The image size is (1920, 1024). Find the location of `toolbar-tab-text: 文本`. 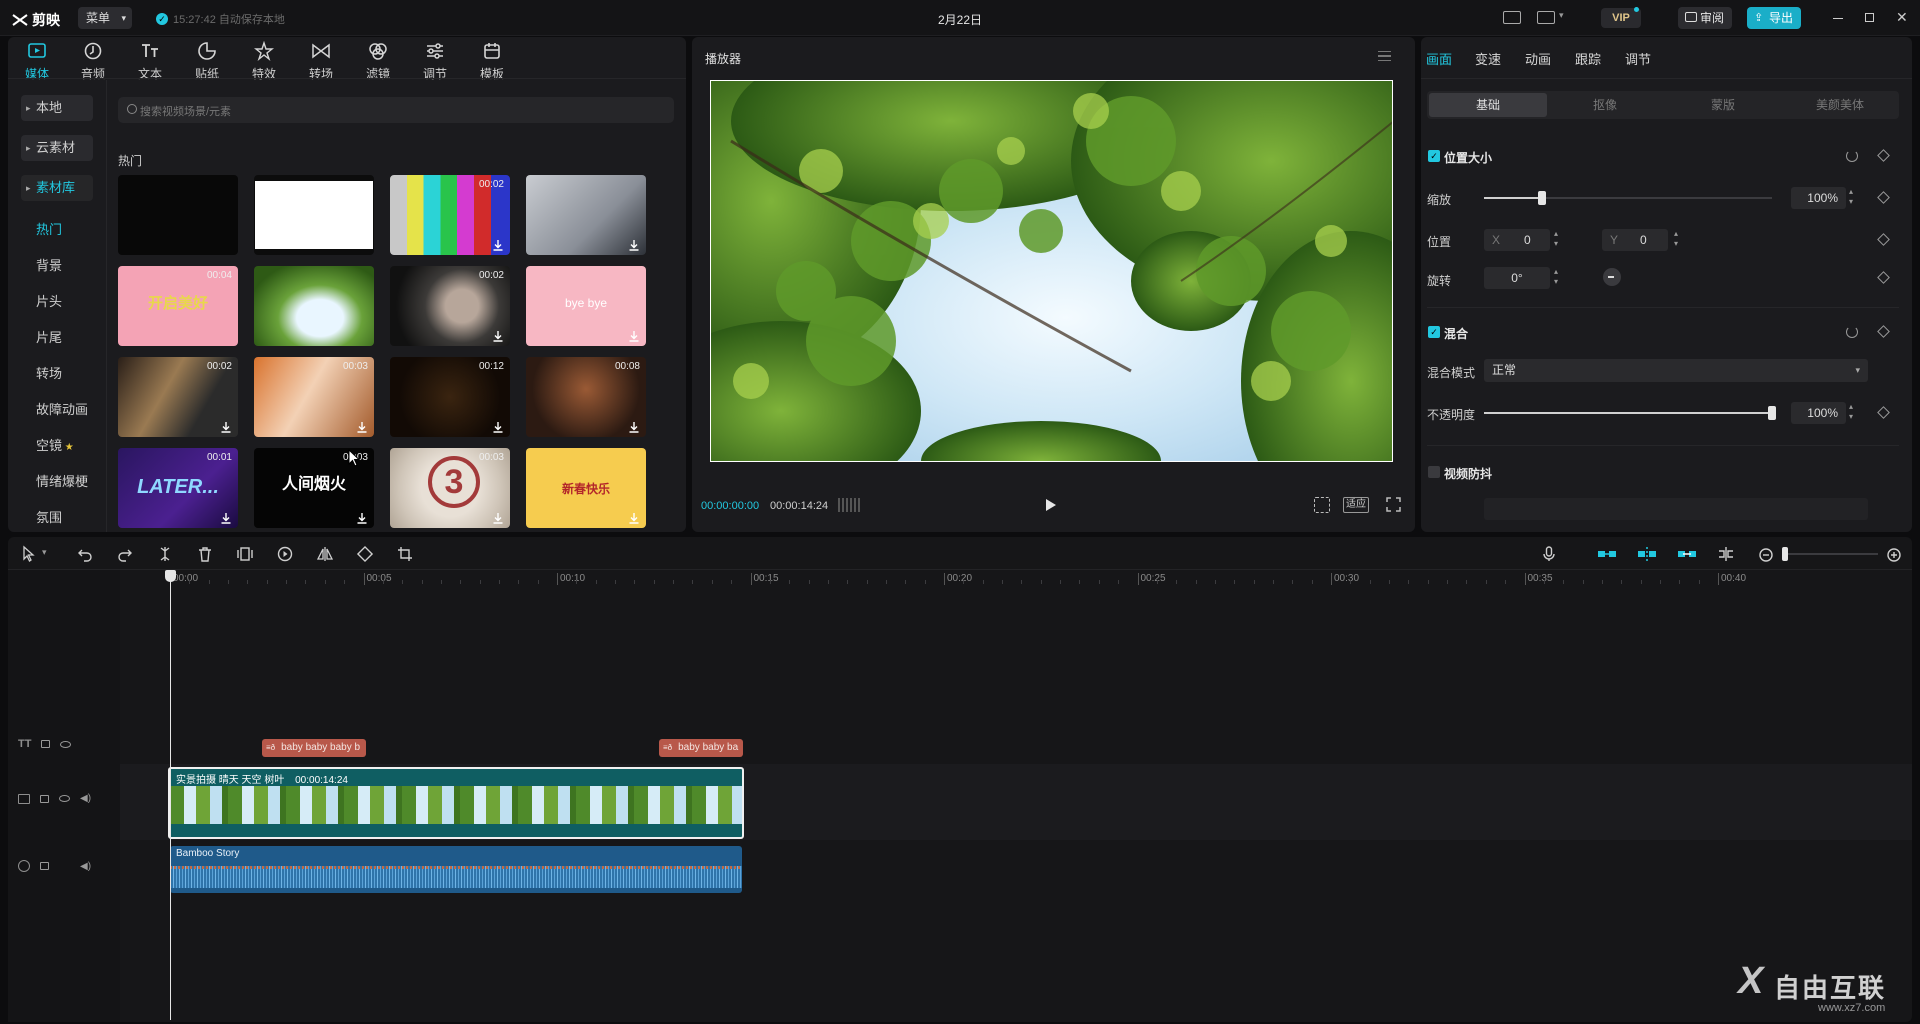

toolbar-tab-text: 文本 is located at coordinates (150, 61).